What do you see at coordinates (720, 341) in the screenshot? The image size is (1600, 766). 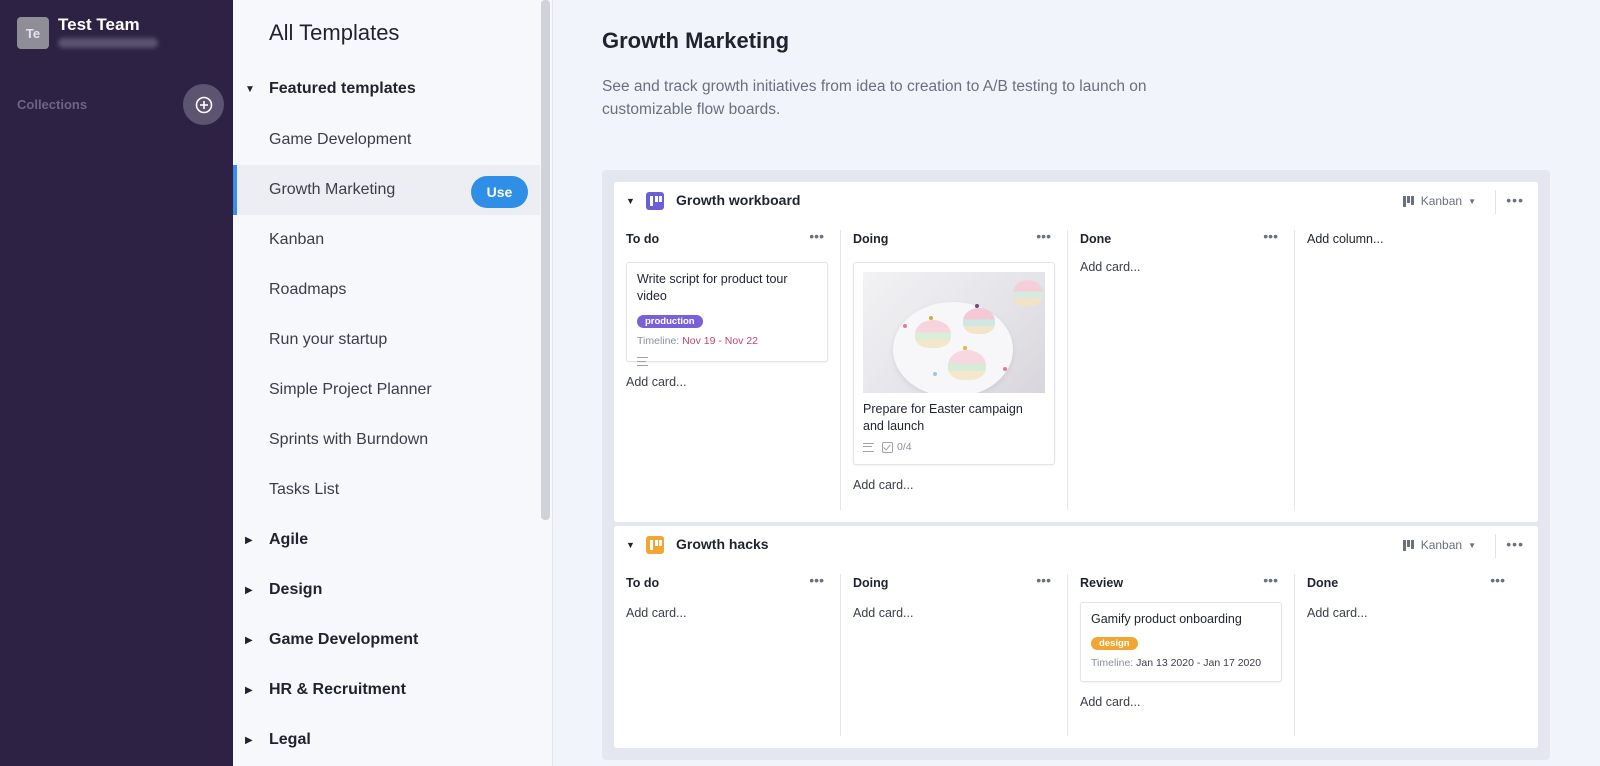 I see `timeline-value: Nov 19 - Nov 22` at bounding box center [720, 341].